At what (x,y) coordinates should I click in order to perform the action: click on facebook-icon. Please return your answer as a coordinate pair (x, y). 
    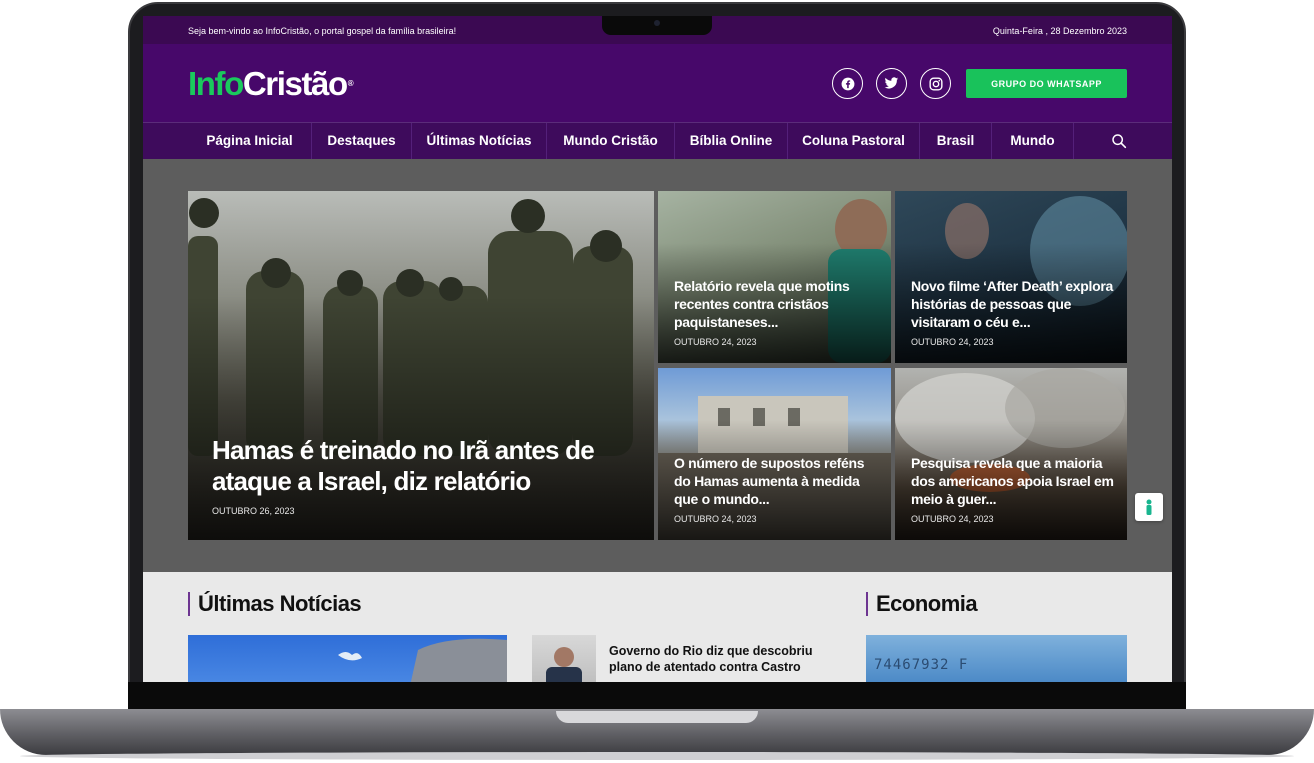
    Looking at the image, I should click on (847, 83).